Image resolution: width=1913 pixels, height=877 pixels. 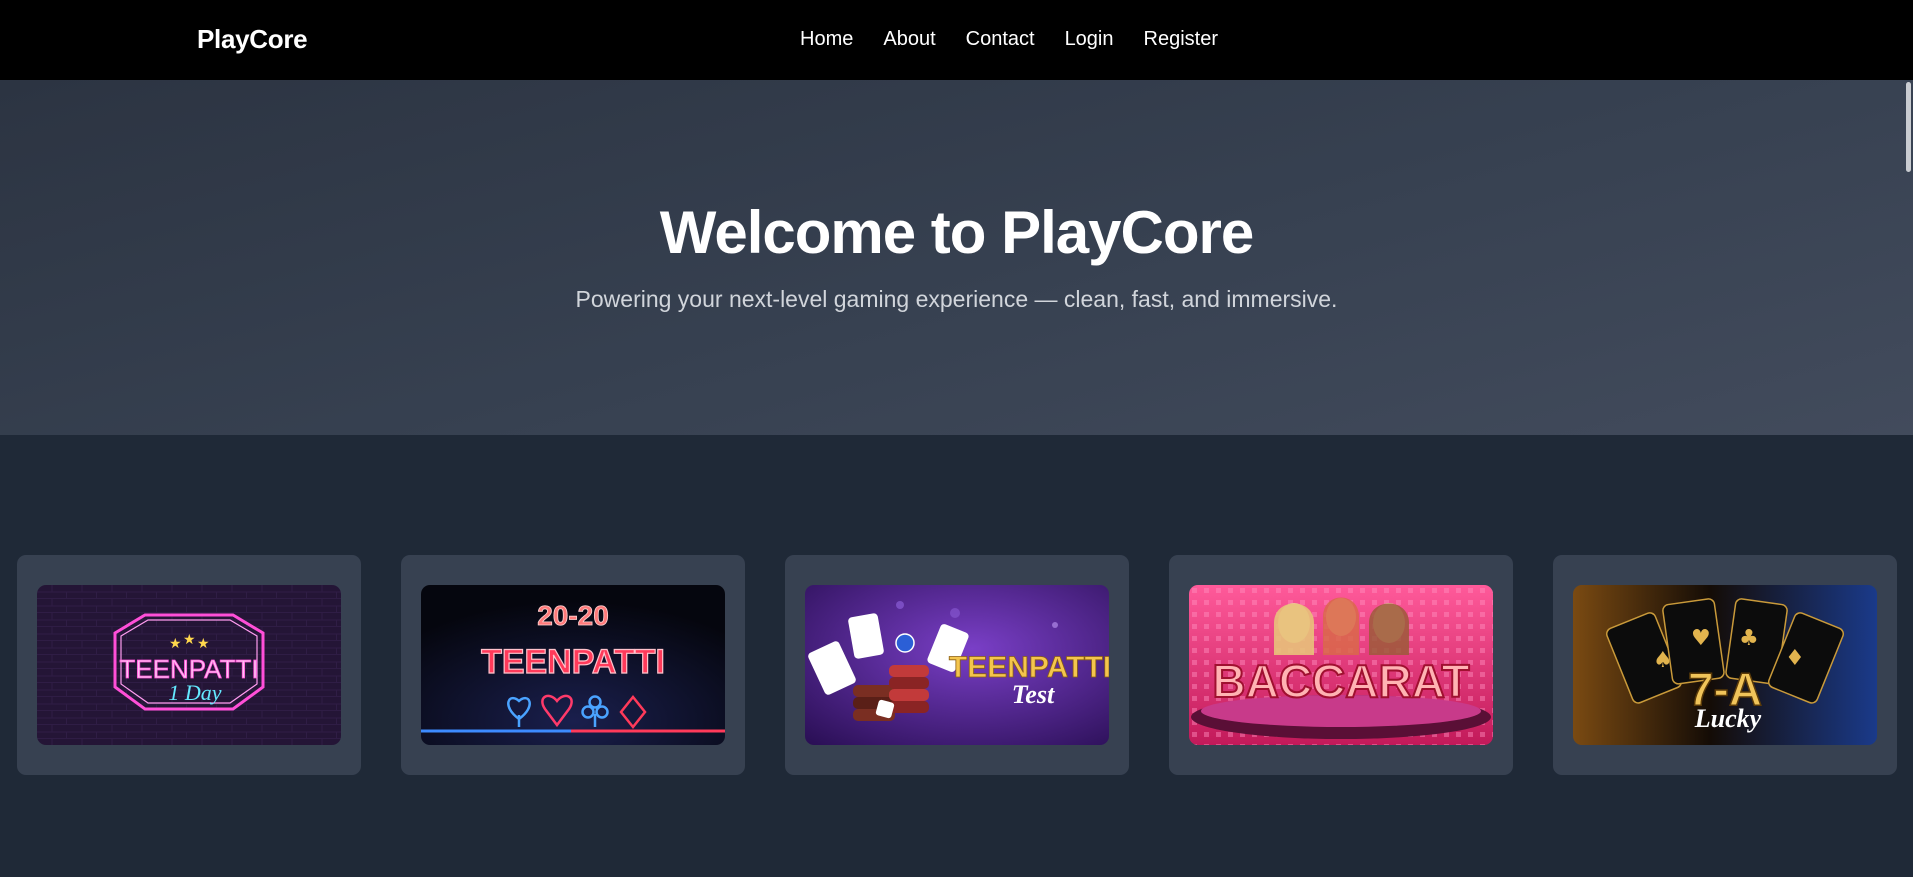 What do you see at coordinates (1340, 681) in the screenshot?
I see `thumbnail-title: BACCARAT` at bounding box center [1340, 681].